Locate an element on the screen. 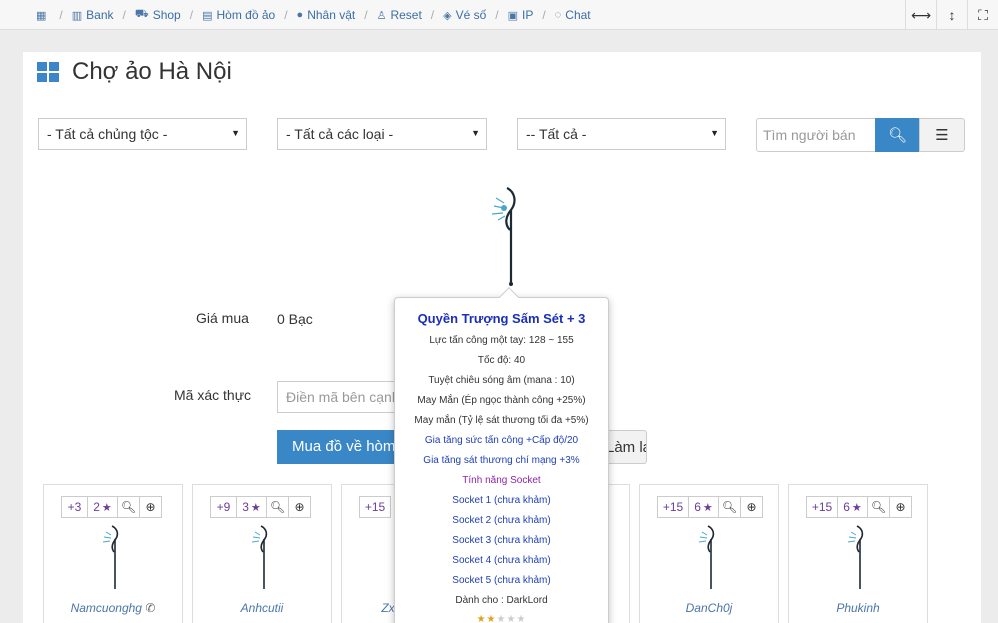 This screenshot has height=623, width=998. nav-bank: ▥ Bank is located at coordinates (93, 15).